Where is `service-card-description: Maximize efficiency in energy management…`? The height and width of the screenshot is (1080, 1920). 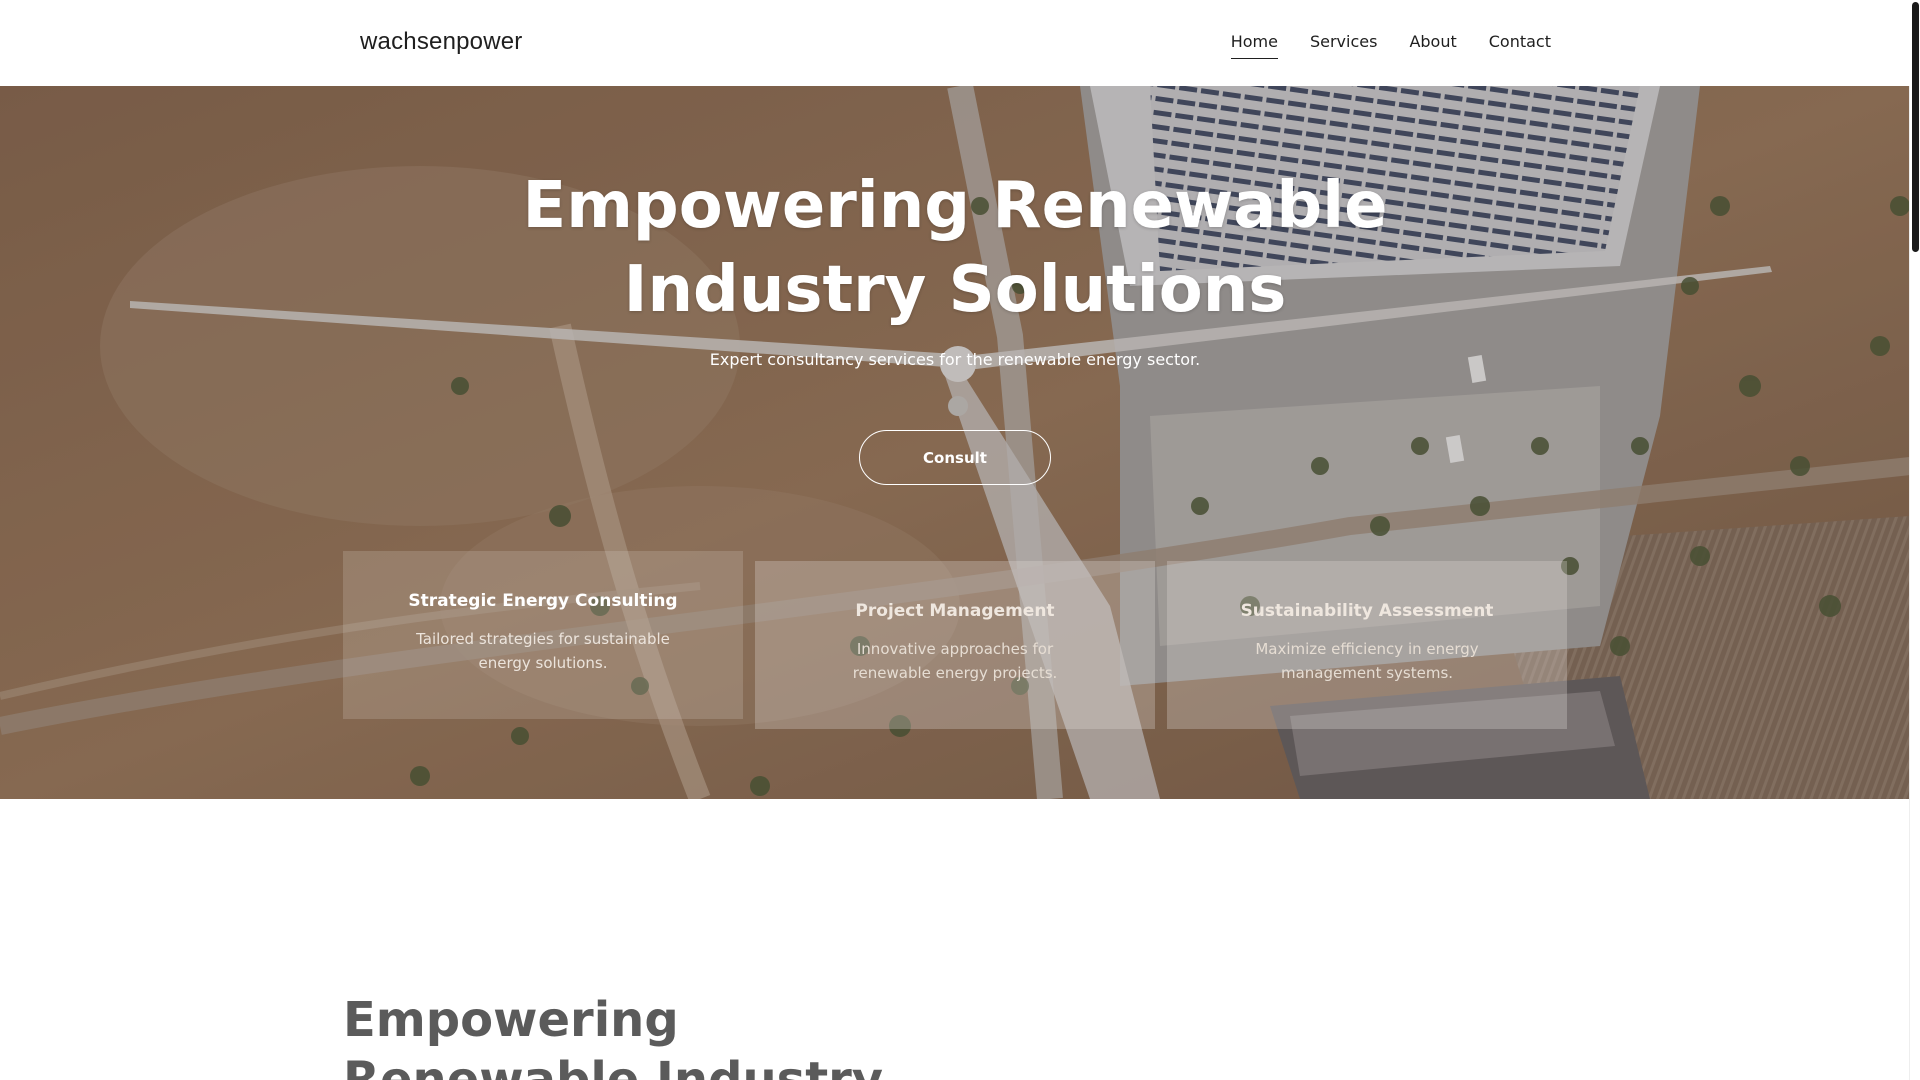 service-card-description: Maximize efficiency in energy management… is located at coordinates (1367, 661).